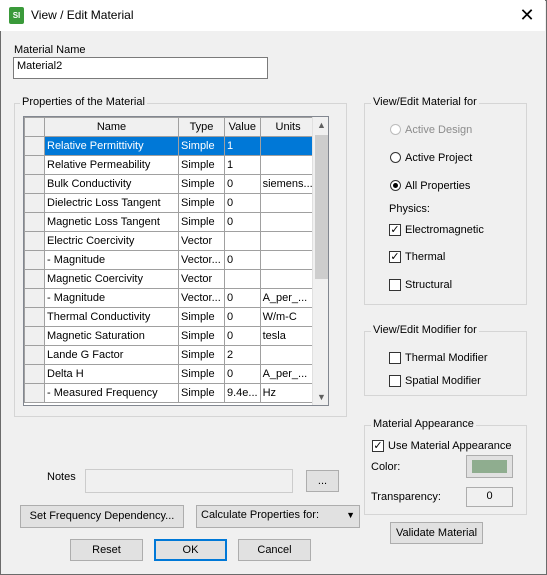 Image resolution: width=547 pixels, height=575 pixels. What do you see at coordinates (111, 241) in the screenshot?
I see `cell-name: Electric Coercivity` at bounding box center [111, 241].